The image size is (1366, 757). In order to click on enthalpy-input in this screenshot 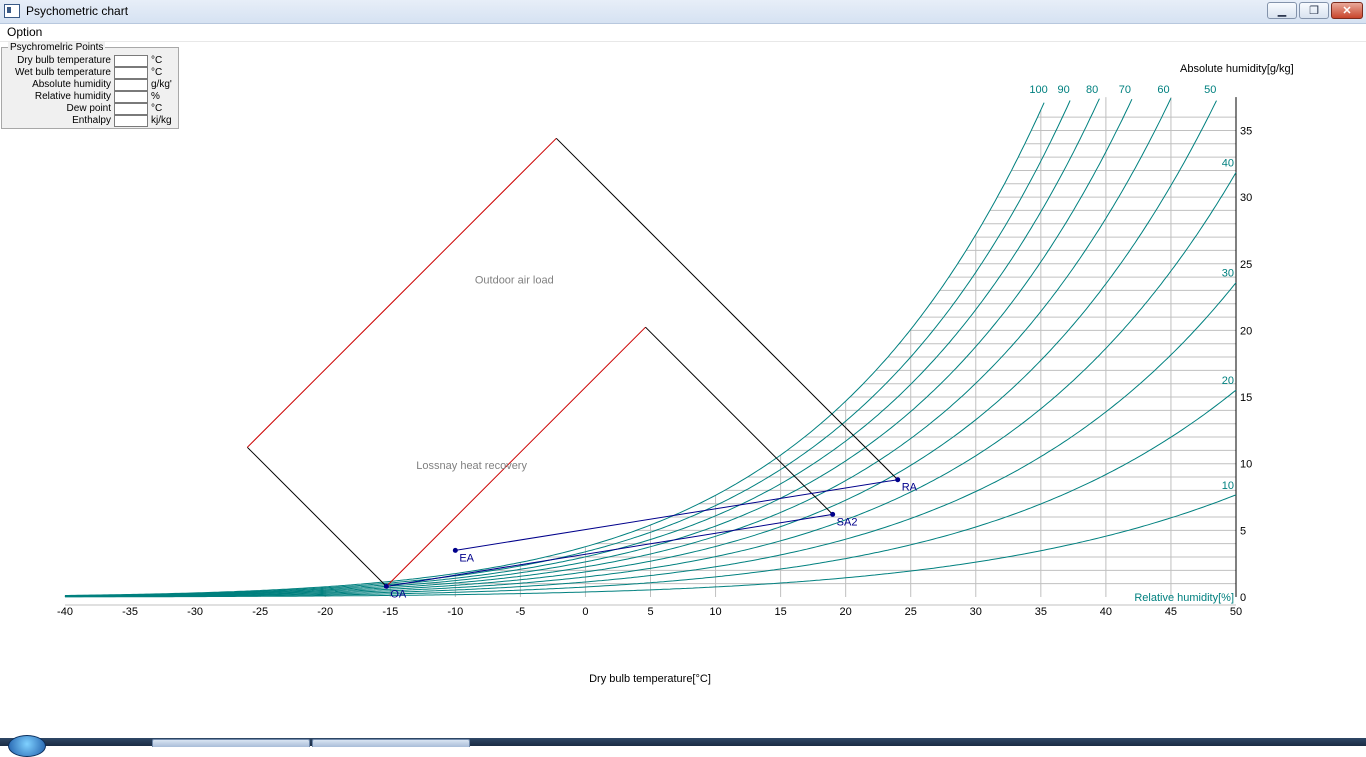, I will do `click(131, 121)`.